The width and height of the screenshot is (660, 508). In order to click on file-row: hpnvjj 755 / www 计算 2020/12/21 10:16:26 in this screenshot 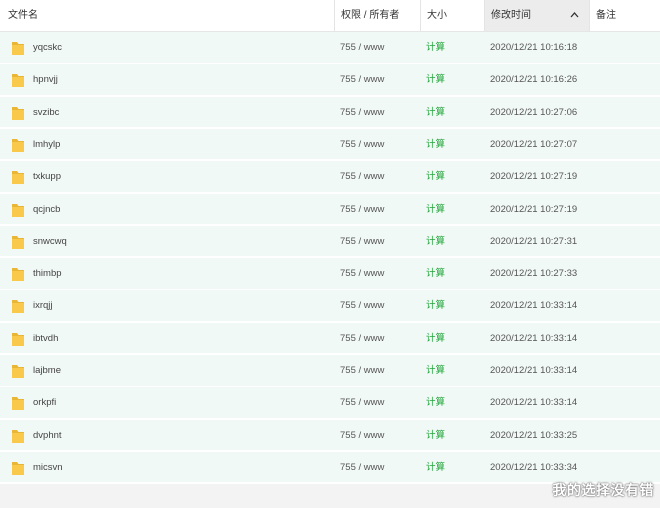, I will do `click(330, 80)`.